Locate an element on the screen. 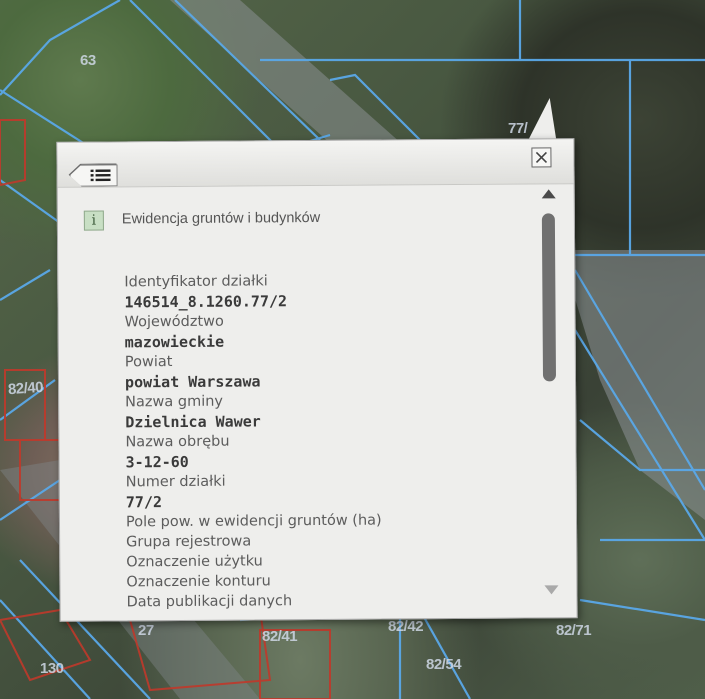 The height and width of the screenshot is (699, 705). list-icon is located at coordinates (101, 175).